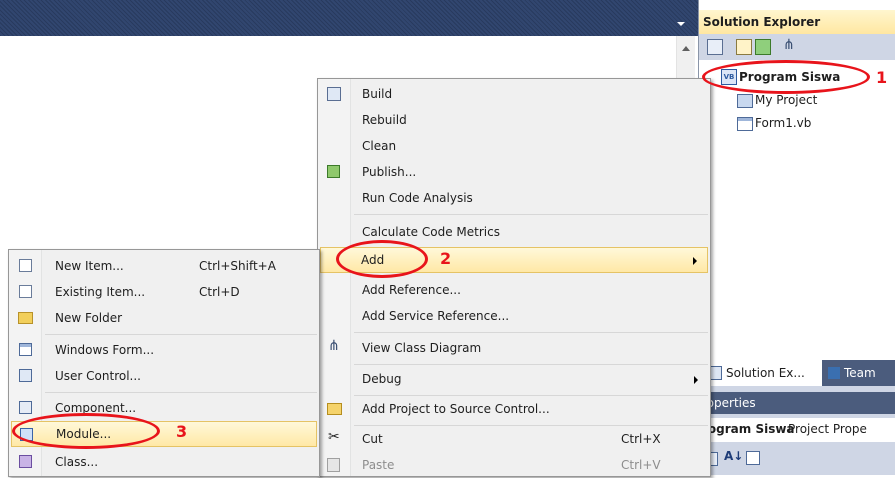  What do you see at coordinates (334, 409) in the screenshot?
I see `source-control-icon` at bounding box center [334, 409].